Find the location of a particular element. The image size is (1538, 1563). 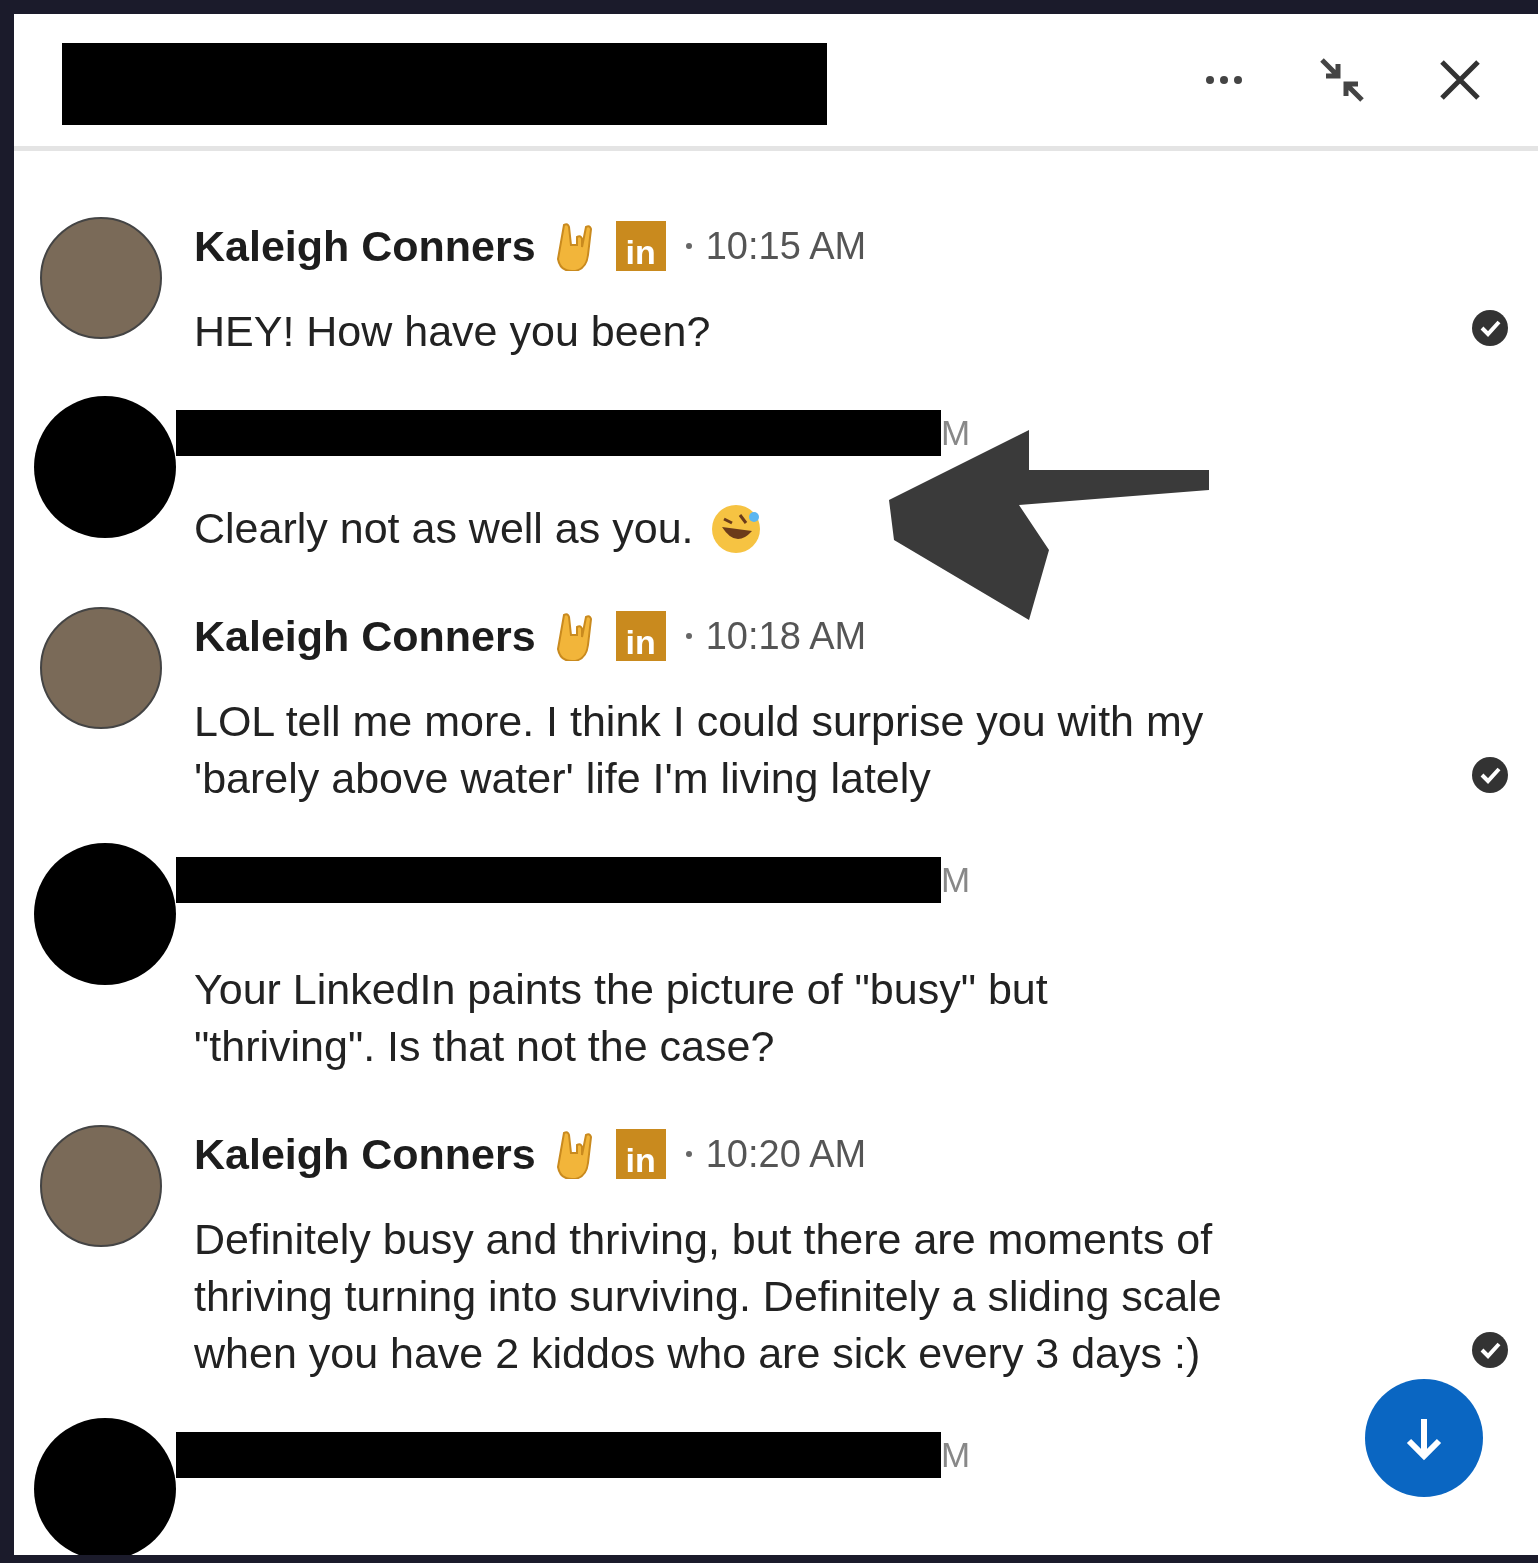

timestamp: 10:20 AM is located at coordinates (786, 1154).